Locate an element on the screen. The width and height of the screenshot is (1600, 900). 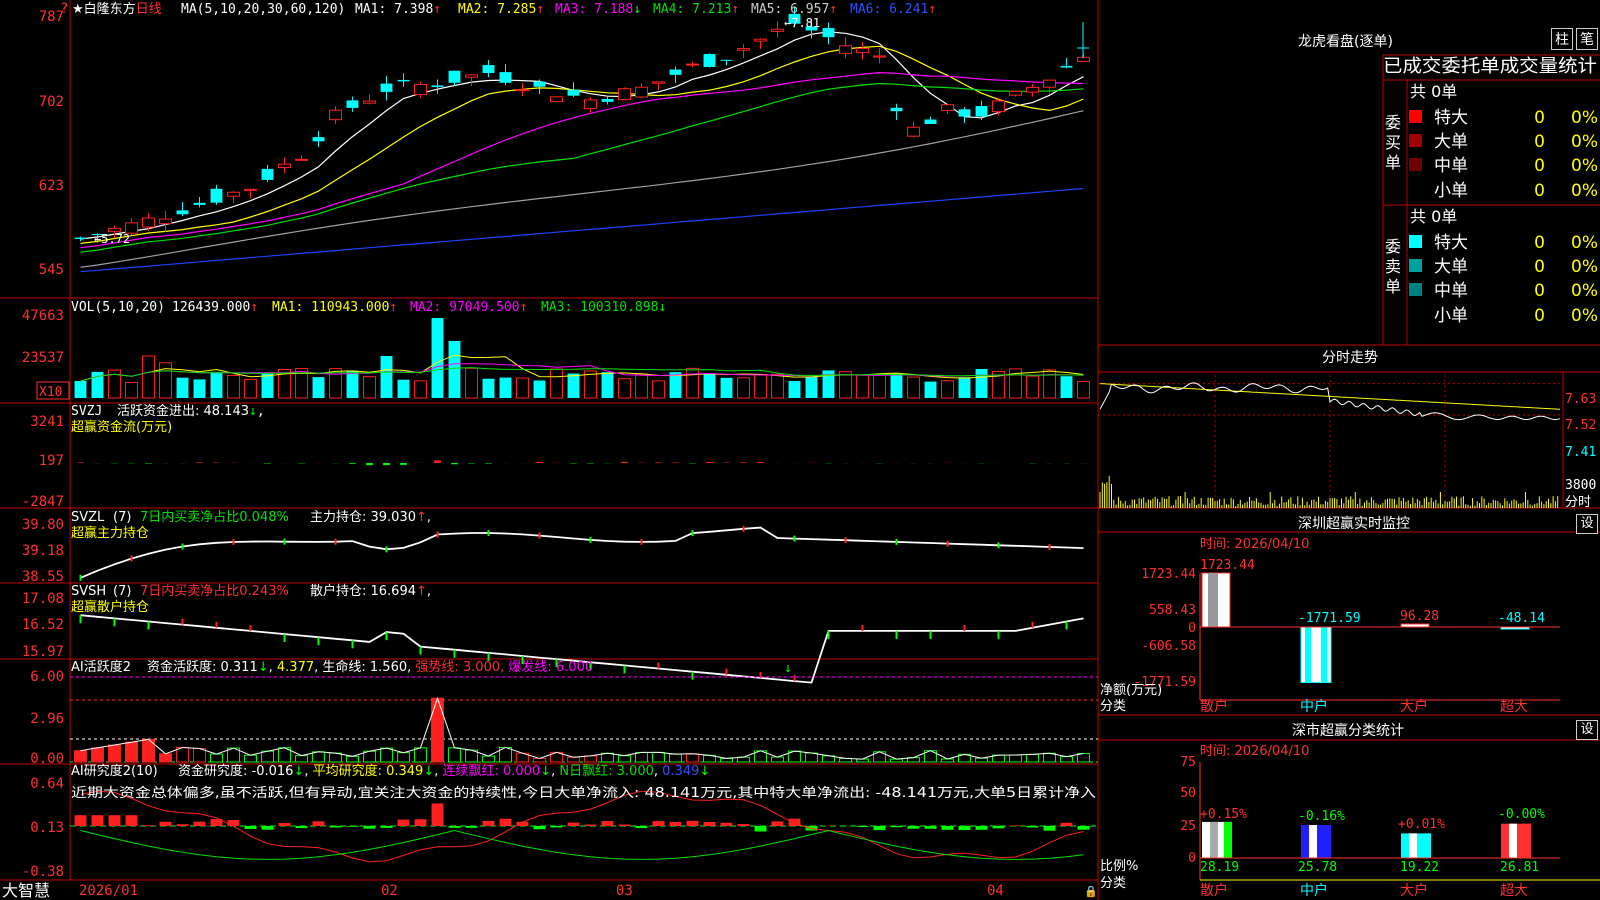
stock-title: ★白隆东方日线 is located at coordinates (117, 9).